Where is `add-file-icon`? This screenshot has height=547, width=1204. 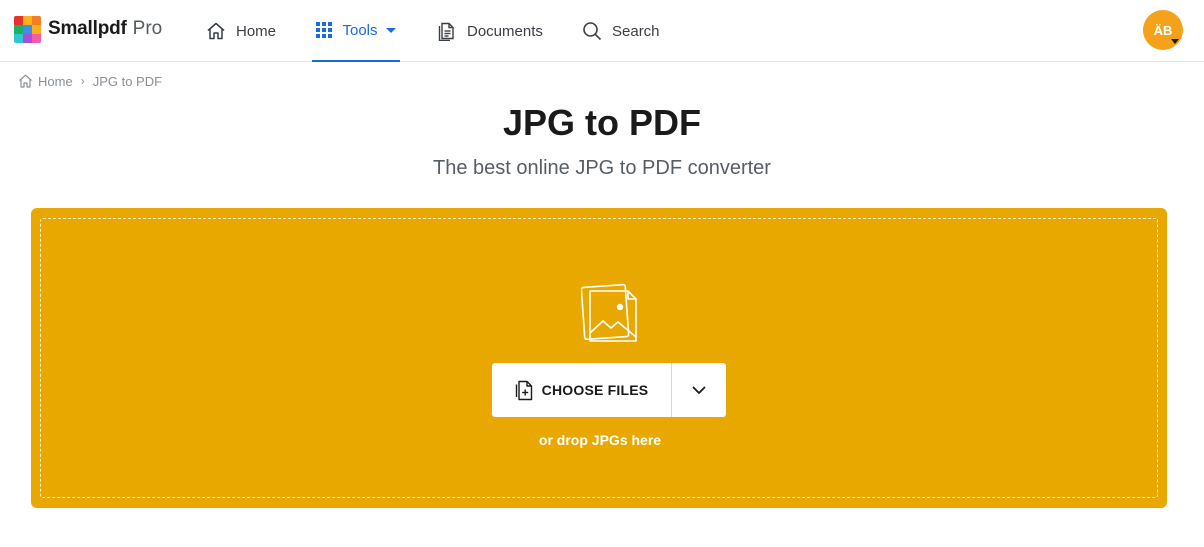
add-file-icon is located at coordinates (523, 390).